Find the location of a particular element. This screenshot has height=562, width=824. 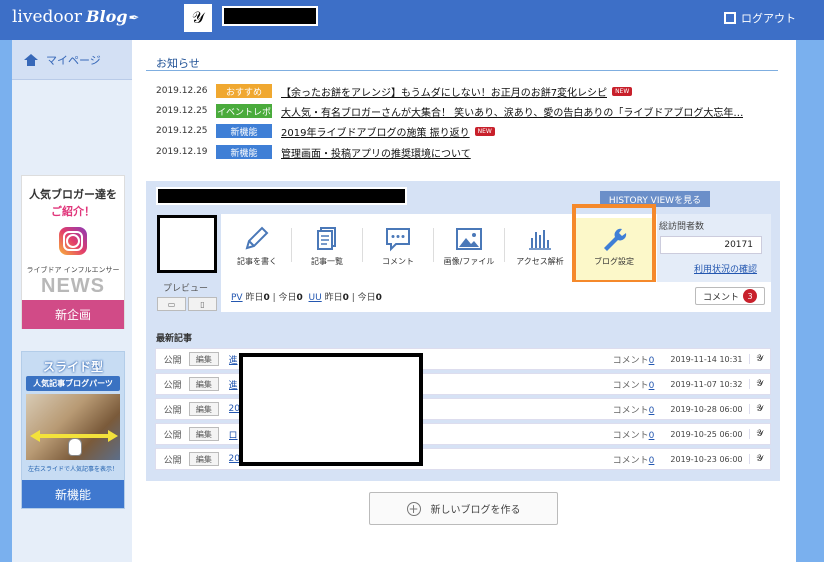

news-date: 2019.12.26 is located at coordinates (182, 91).